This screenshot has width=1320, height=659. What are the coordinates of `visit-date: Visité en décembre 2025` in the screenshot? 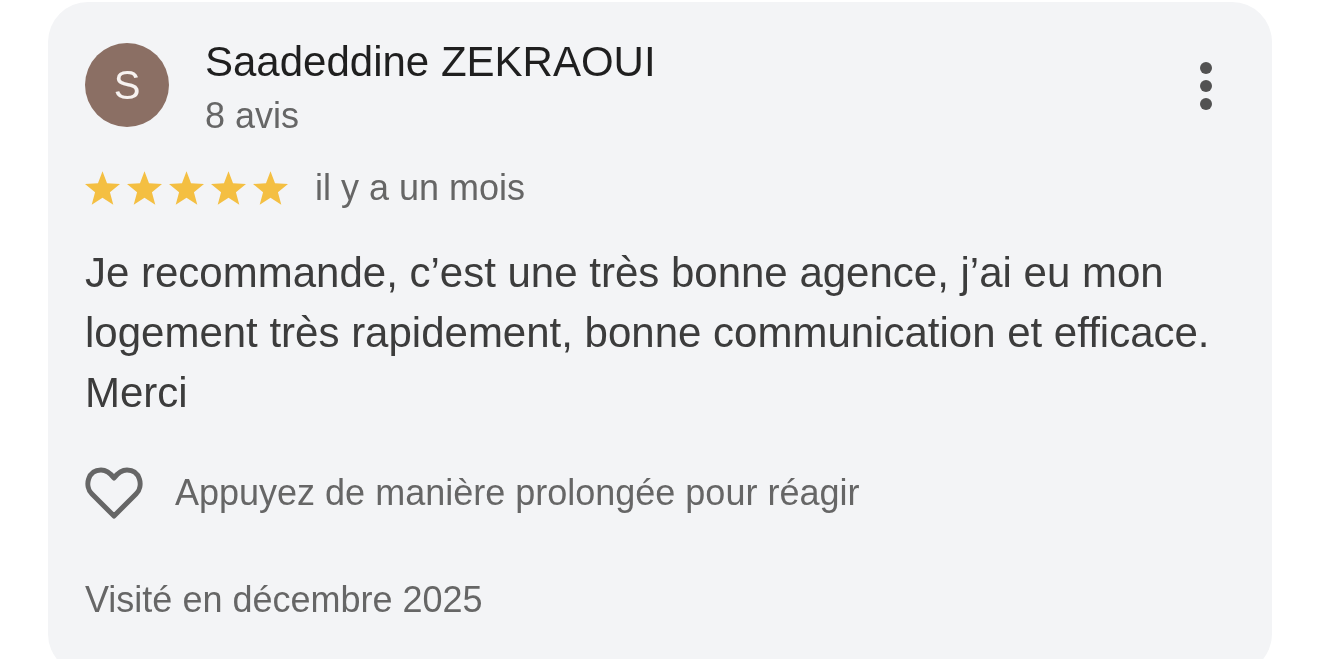 It's located at (284, 600).